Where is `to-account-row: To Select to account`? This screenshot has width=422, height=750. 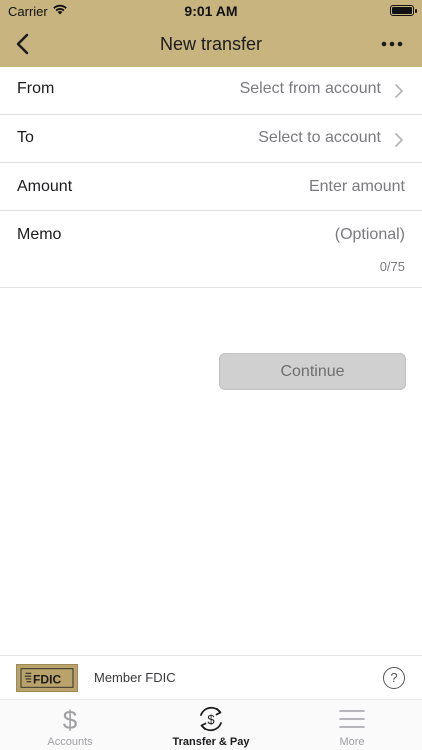 to-account-row: To Select to account is located at coordinates (211, 139).